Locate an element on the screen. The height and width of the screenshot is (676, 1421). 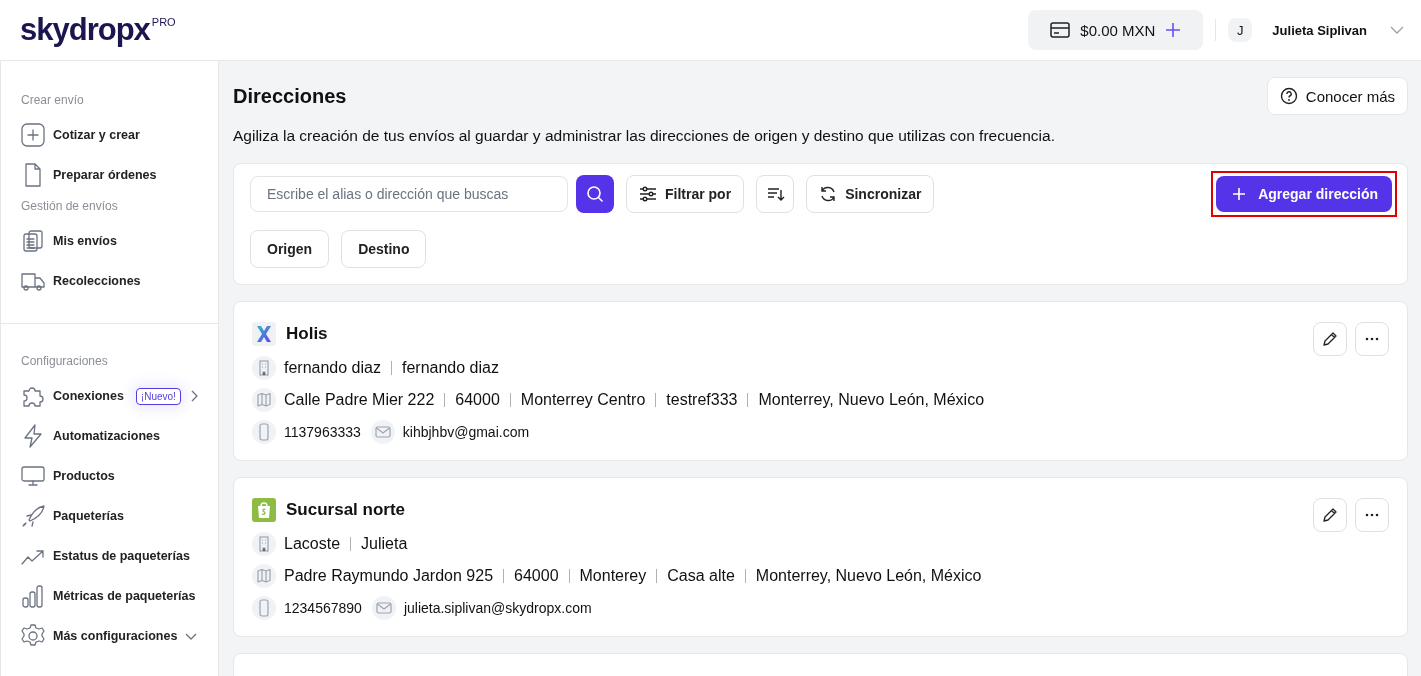
sidebar-item: Más configuraciones is located at coordinates (109, 636).